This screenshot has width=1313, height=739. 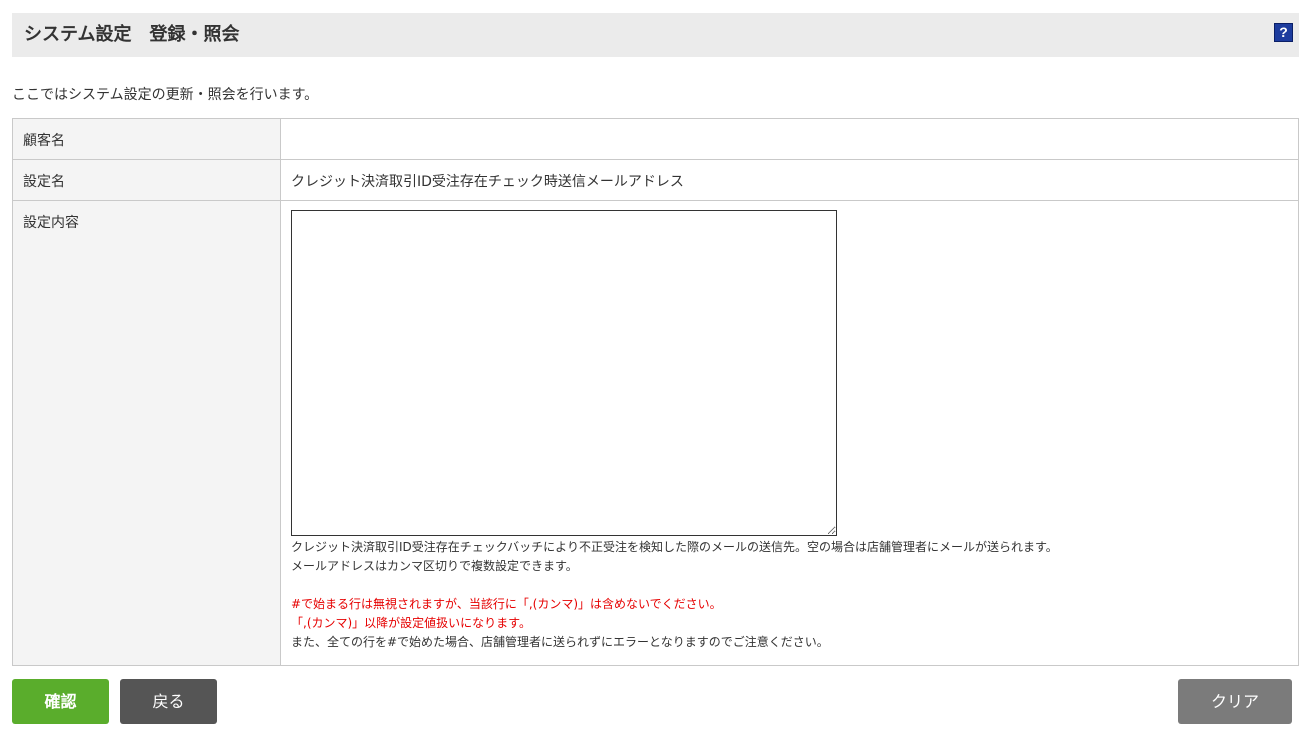 What do you see at coordinates (411, 623) in the screenshot?
I see `warning-line-comma: 「,(カンマ)」以降が設定値扱いになります。` at bounding box center [411, 623].